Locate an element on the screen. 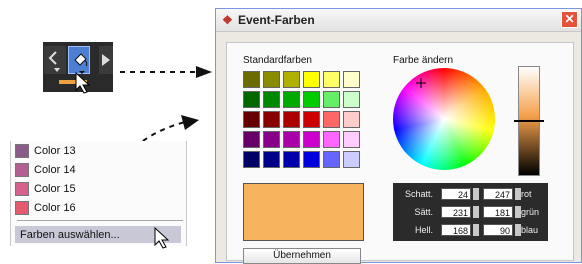 Image resolution: width=582 pixels, height=264 pixels. value-name: blau is located at coordinates (530, 230).